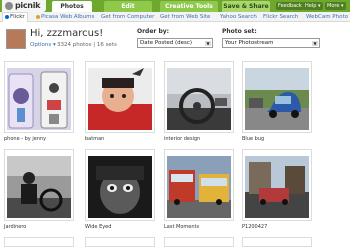 This screenshot has width=350, height=247. I want to click on app-logo-text: picnik, so click(28, 5).